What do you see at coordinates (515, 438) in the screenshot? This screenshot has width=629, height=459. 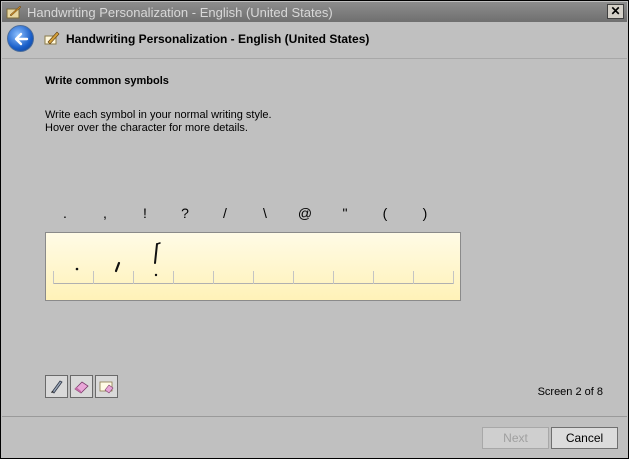 I see `next-button: Next` at bounding box center [515, 438].